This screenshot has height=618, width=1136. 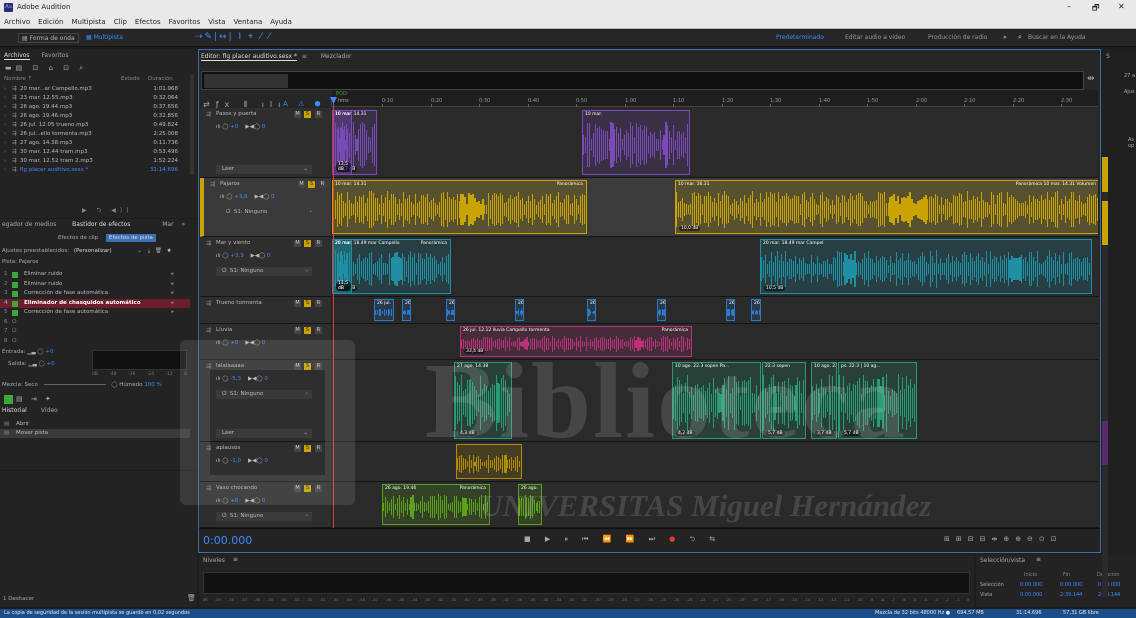 I want to click on clip-gain: 10,0 dB, so click(x=690, y=228).